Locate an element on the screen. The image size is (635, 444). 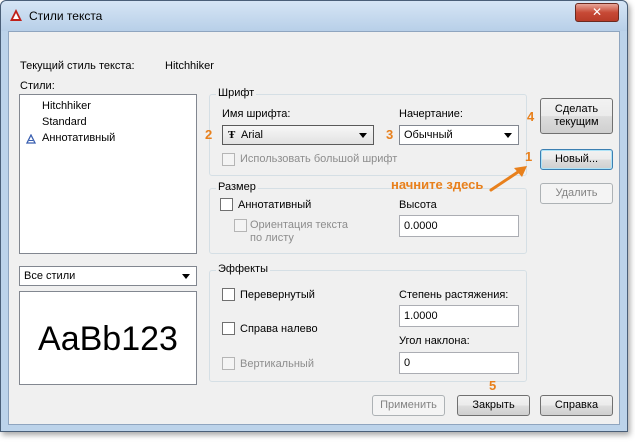
annotation-step-3: 3 is located at coordinates (390, 134).